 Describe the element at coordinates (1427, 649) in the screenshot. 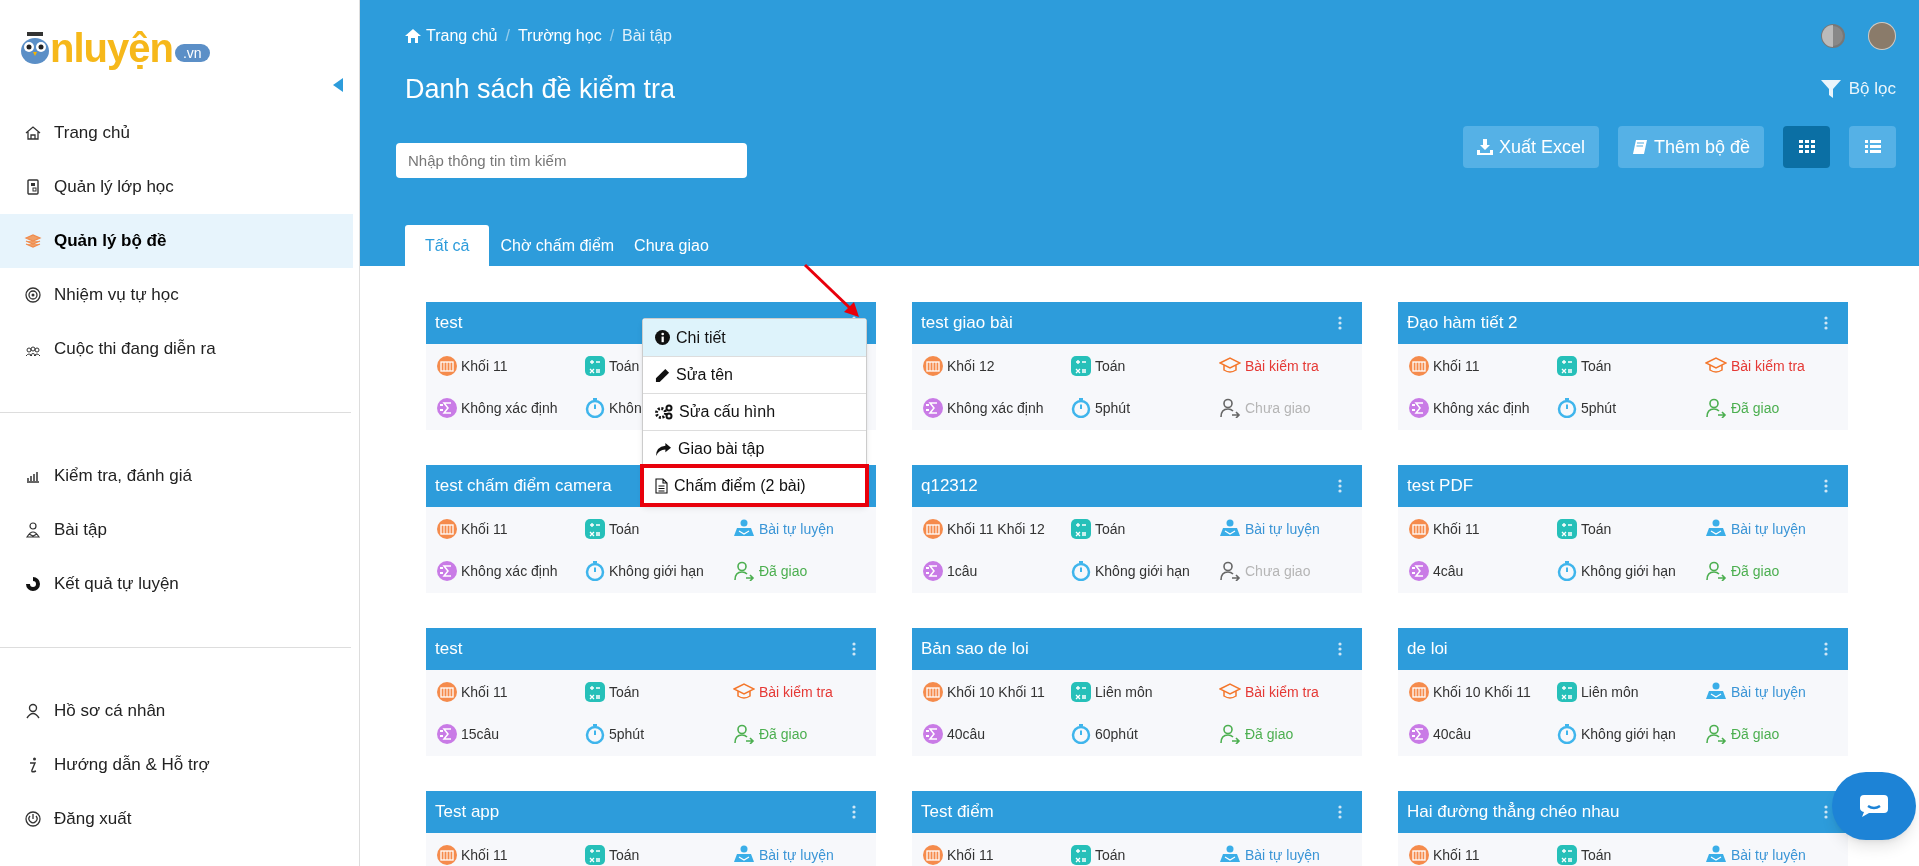

I see `card-title: de loi` at that location.